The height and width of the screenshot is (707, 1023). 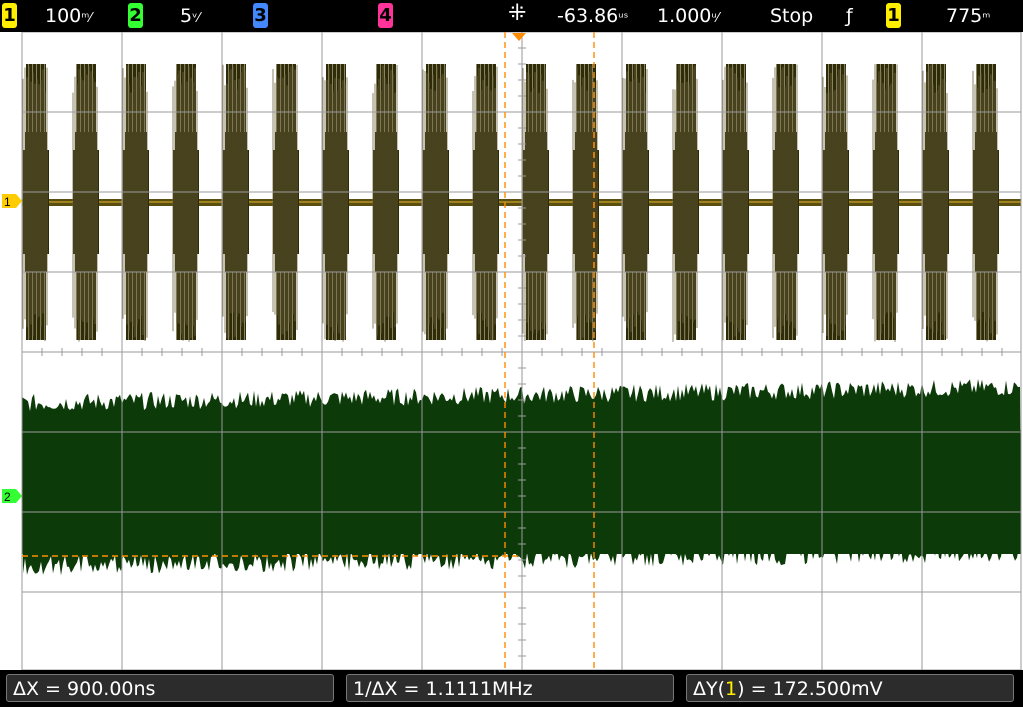 I want to click on trigger-delay-readout: -63.86ᵘˢ, so click(x=592, y=17).